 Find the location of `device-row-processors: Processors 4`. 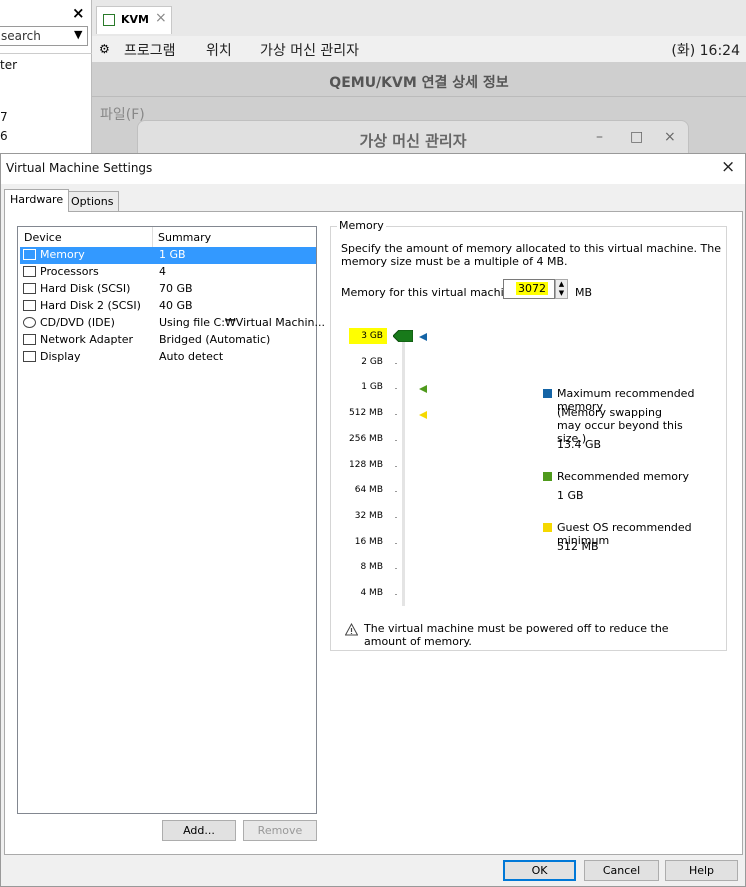

device-row-processors: Processors 4 is located at coordinates (168, 272).